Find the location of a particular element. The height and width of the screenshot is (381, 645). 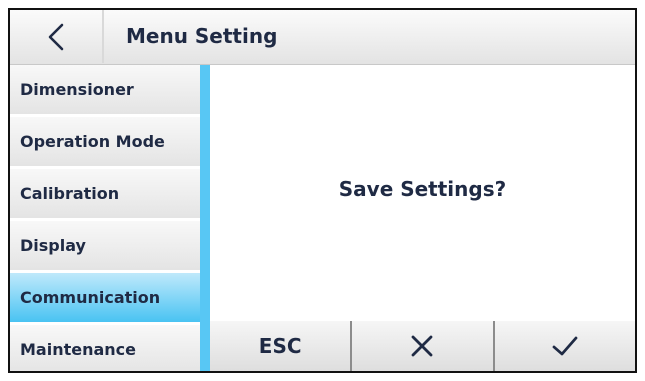

action-buttons: ESC is located at coordinates (422, 346).